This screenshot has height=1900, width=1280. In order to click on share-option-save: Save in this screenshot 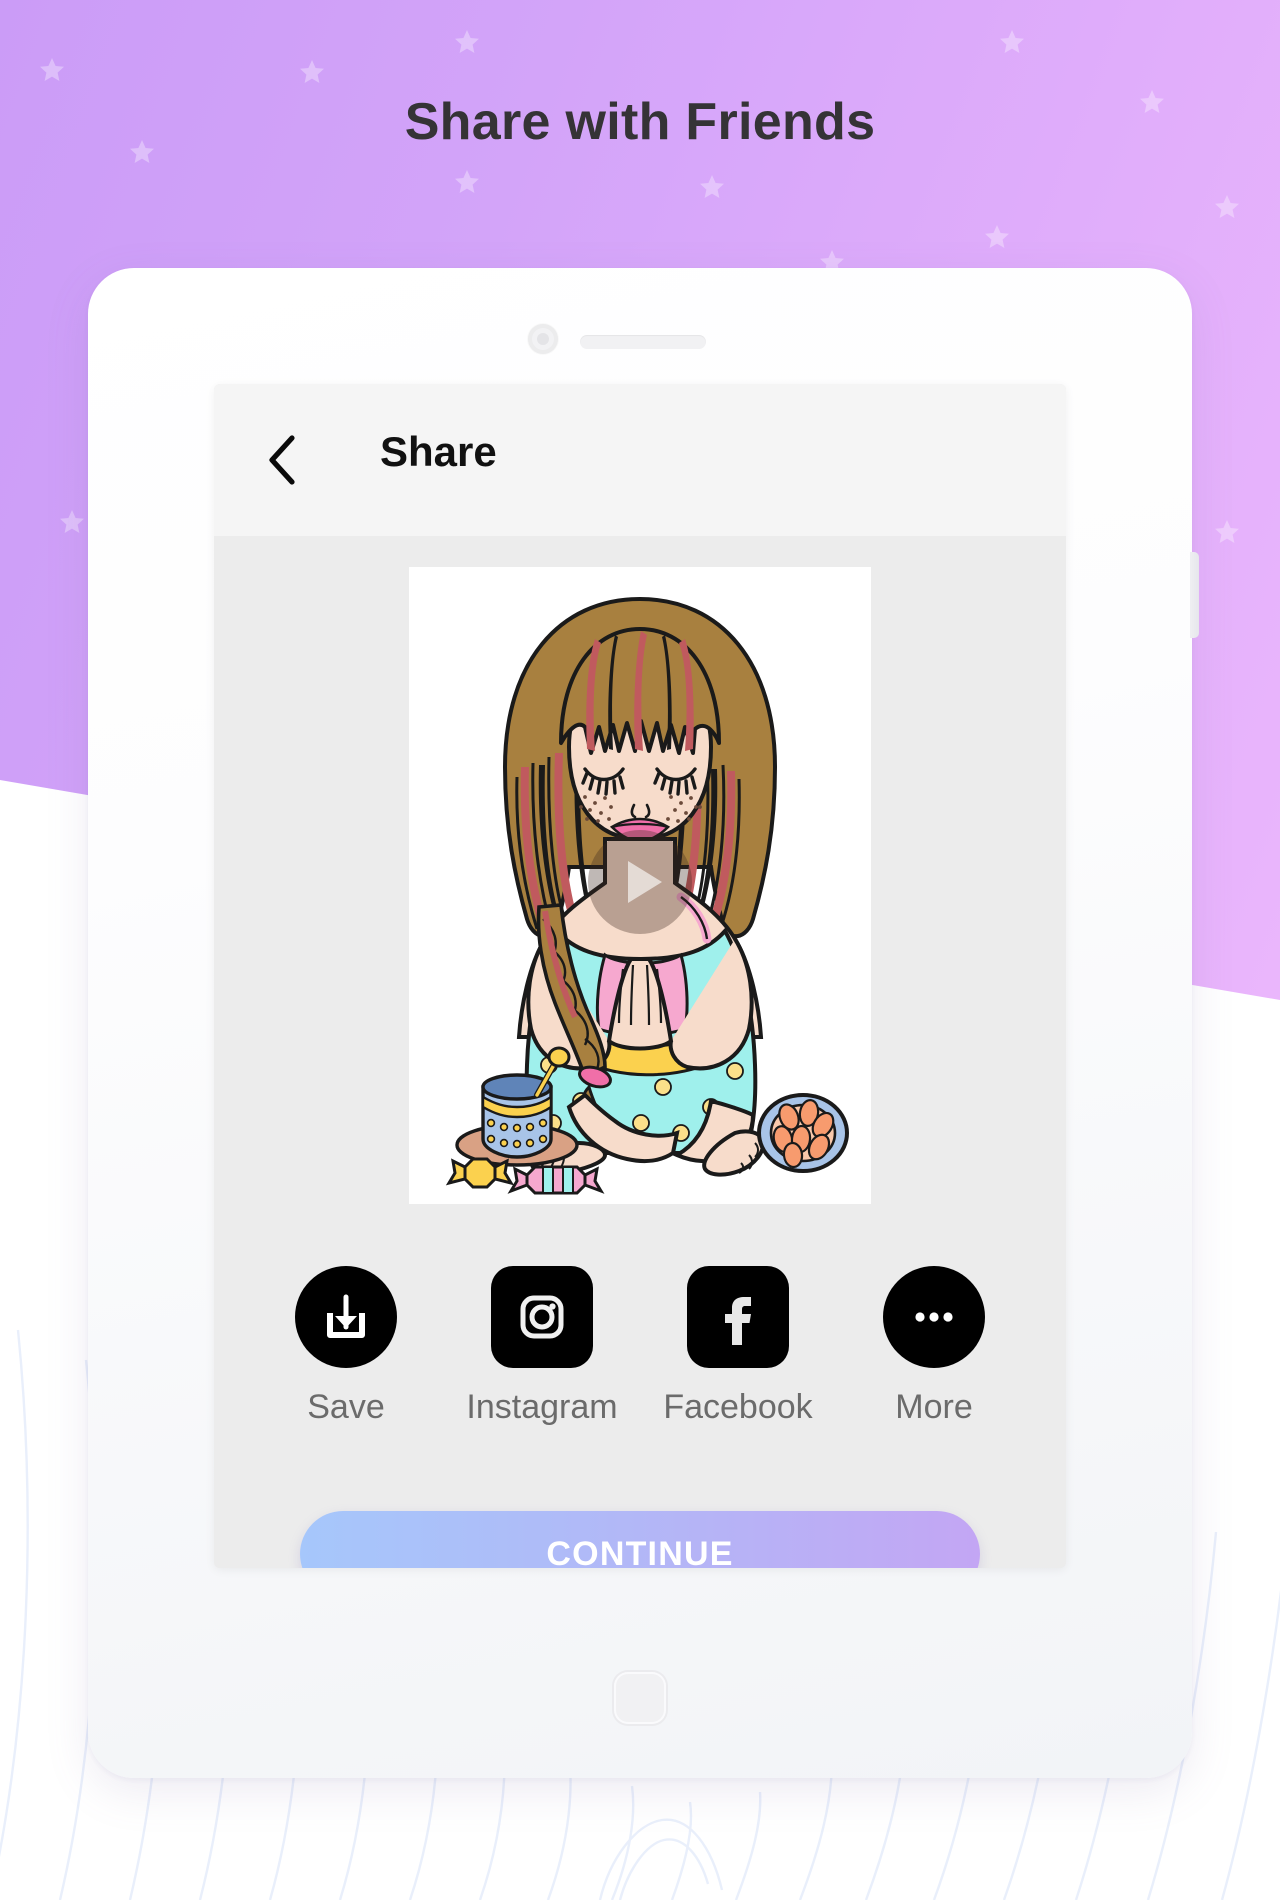, I will do `click(346, 1346)`.